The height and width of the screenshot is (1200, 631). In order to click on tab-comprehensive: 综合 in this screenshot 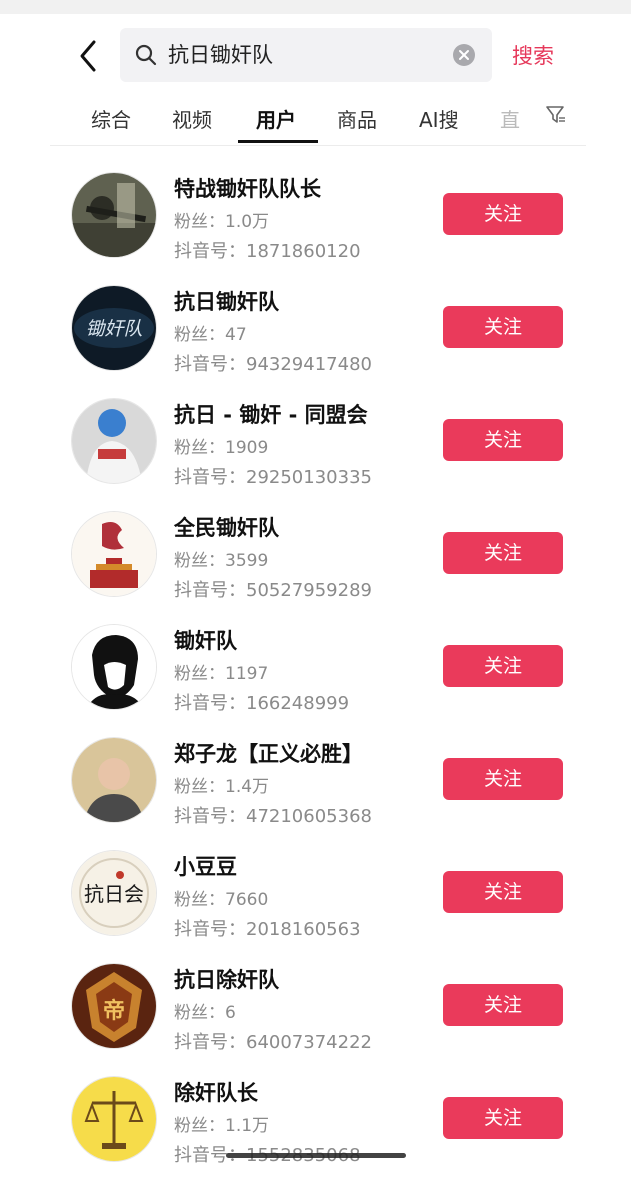, I will do `click(111, 118)`.